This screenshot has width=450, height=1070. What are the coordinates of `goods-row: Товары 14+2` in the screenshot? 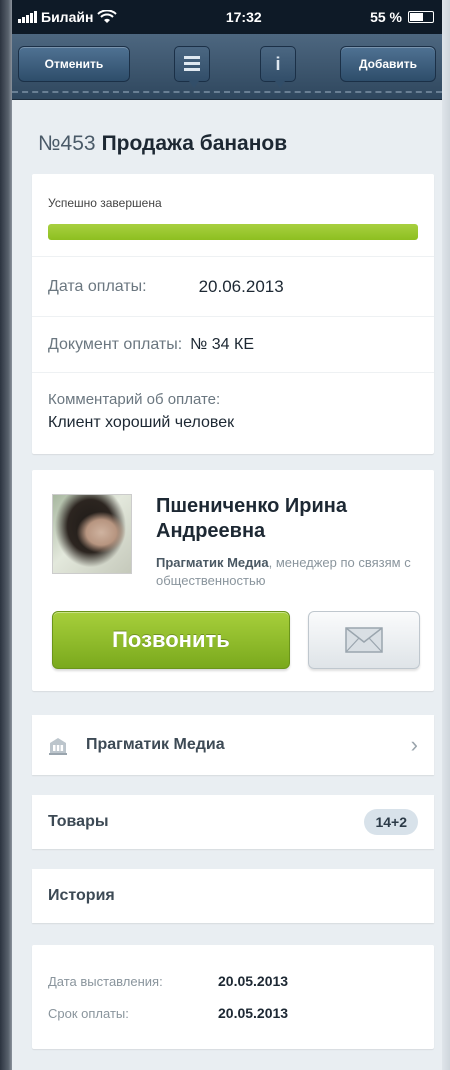 It's located at (233, 822).